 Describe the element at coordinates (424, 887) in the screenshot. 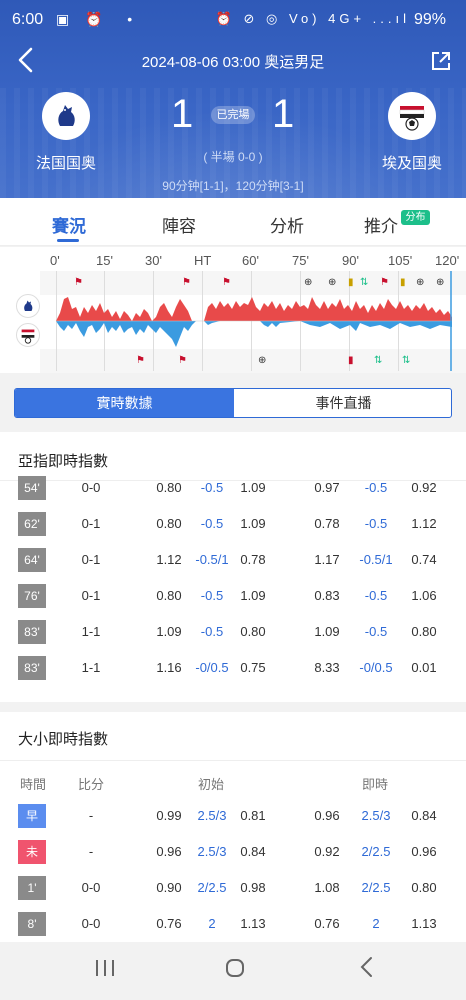

I see `live-away-odds: 0.80` at that location.